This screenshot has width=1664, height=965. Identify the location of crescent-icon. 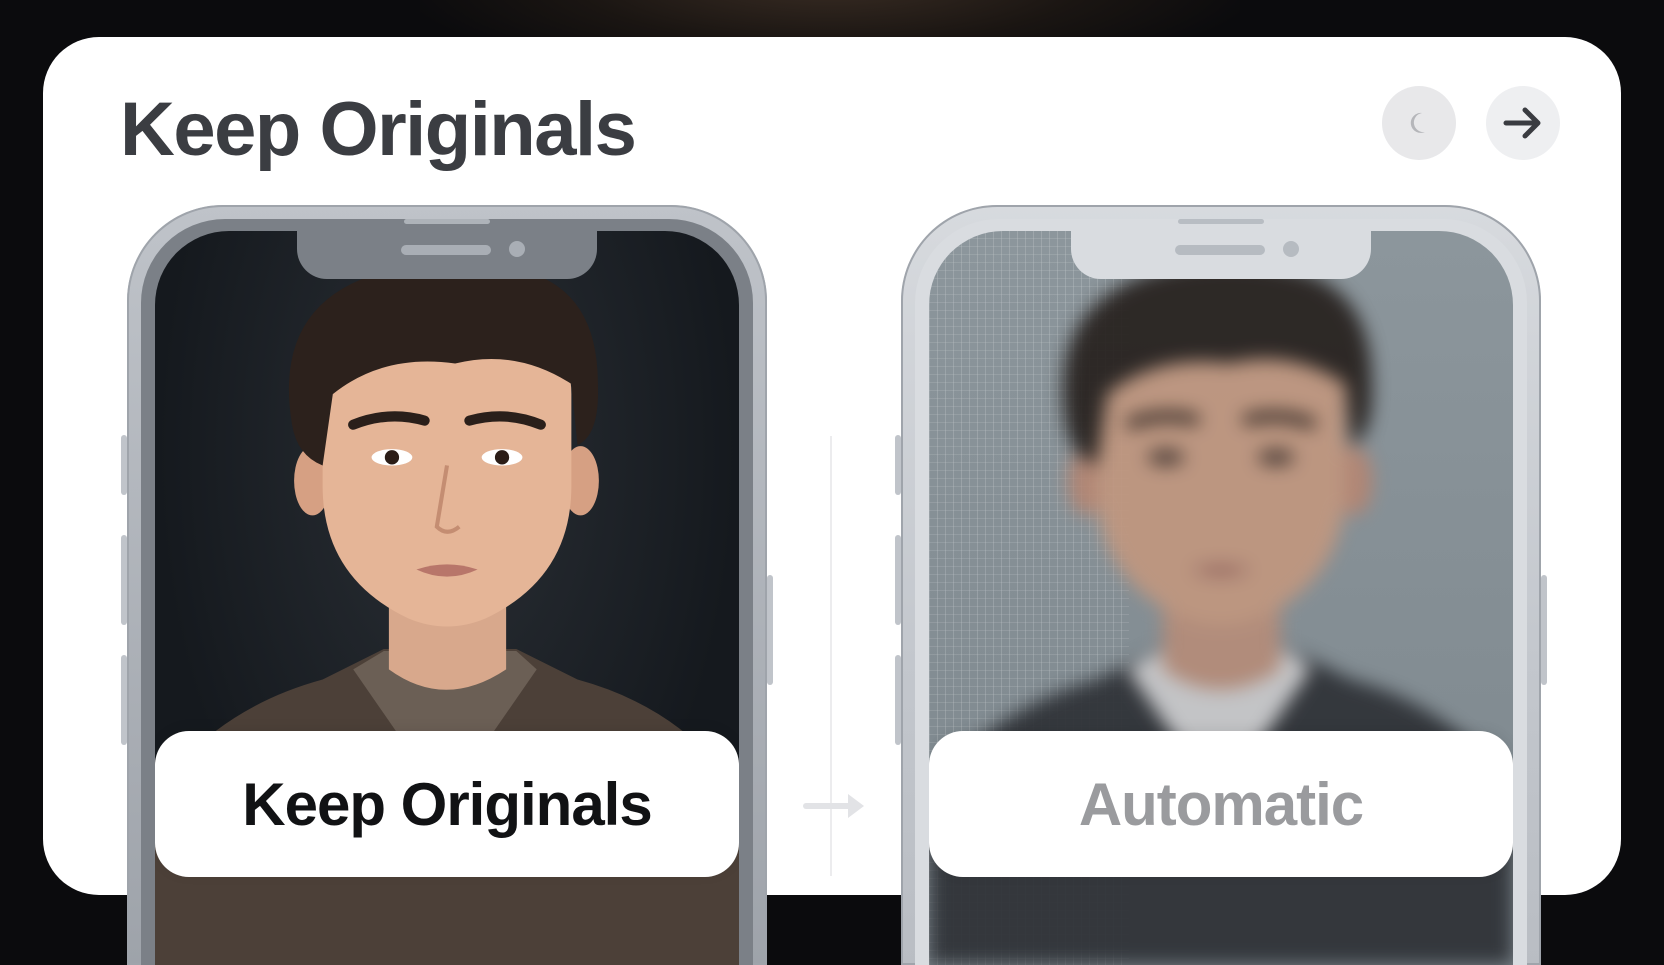
(1417, 122).